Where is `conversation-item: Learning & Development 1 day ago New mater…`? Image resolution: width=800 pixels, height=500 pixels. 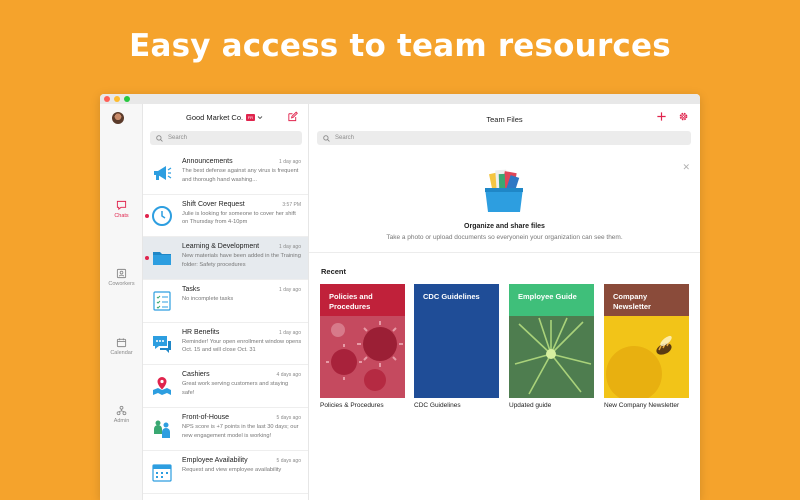
conversation-item: Learning & Development 1 day ago New mater… is located at coordinates (225, 259).